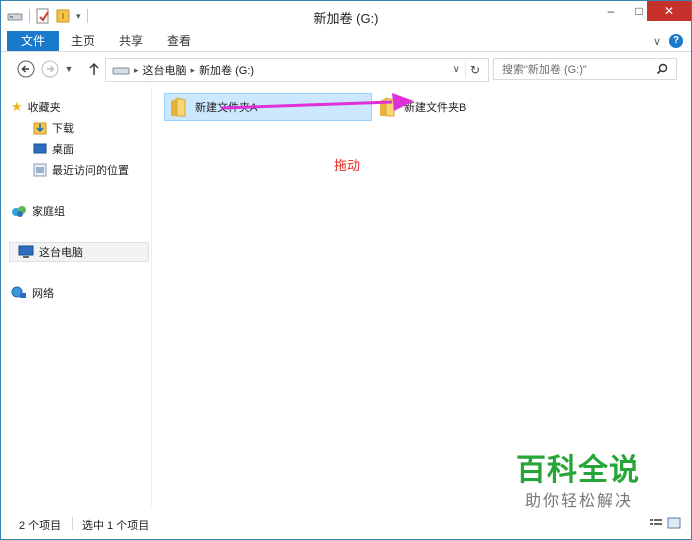  What do you see at coordinates (40, 128) in the screenshot?
I see `downloads-icon` at bounding box center [40, 128].